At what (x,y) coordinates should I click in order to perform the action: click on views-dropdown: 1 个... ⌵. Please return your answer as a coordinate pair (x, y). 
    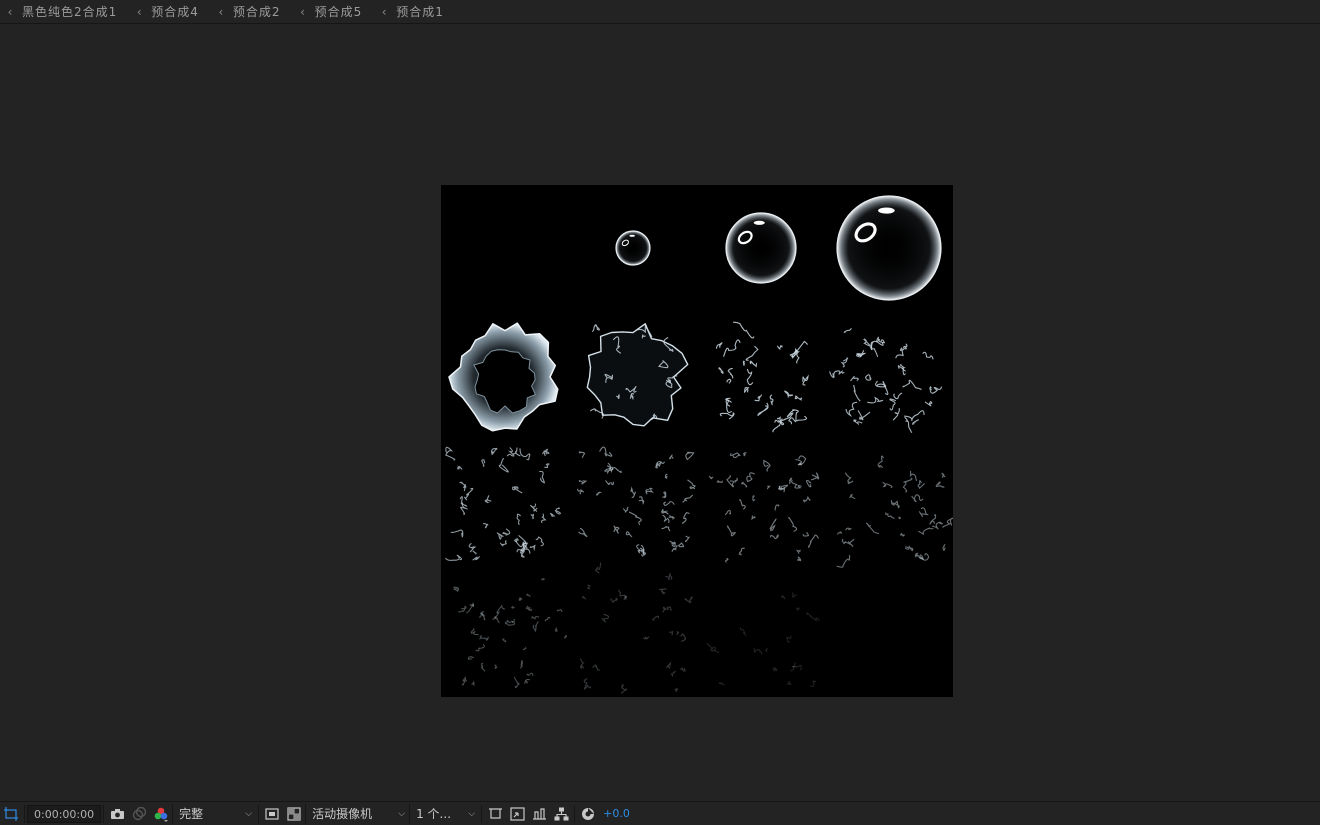
    Looking at the image, I should click on (444, 813).